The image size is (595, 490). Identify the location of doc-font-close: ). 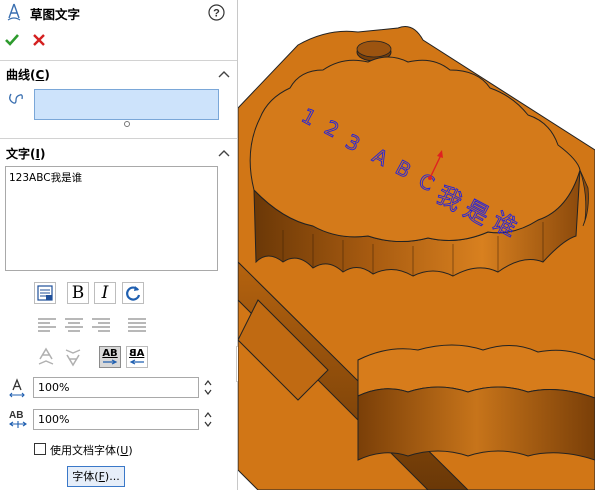
(130, 450).